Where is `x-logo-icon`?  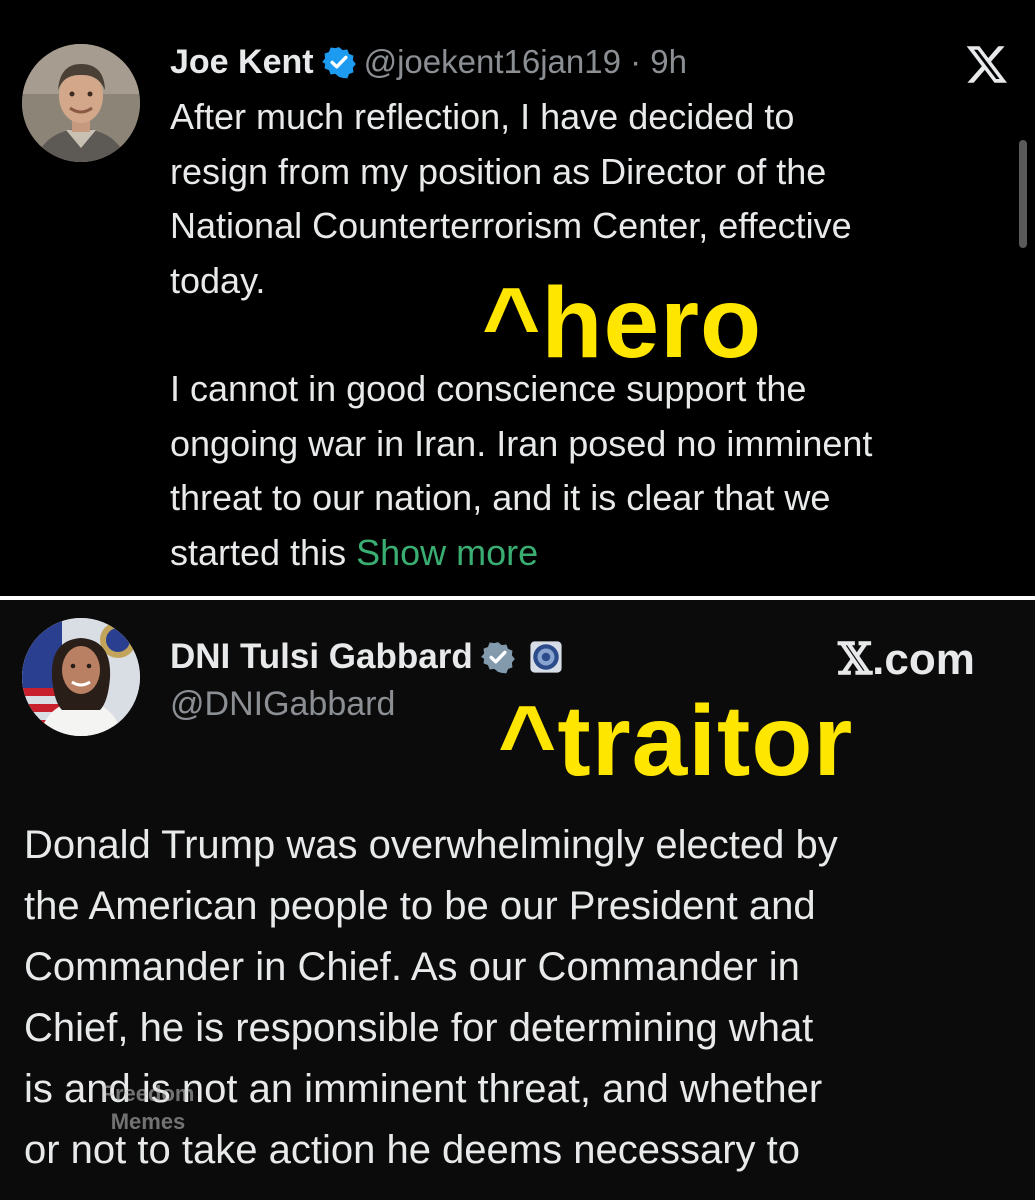 x-logo-icon is located at coordinates (986, 64).